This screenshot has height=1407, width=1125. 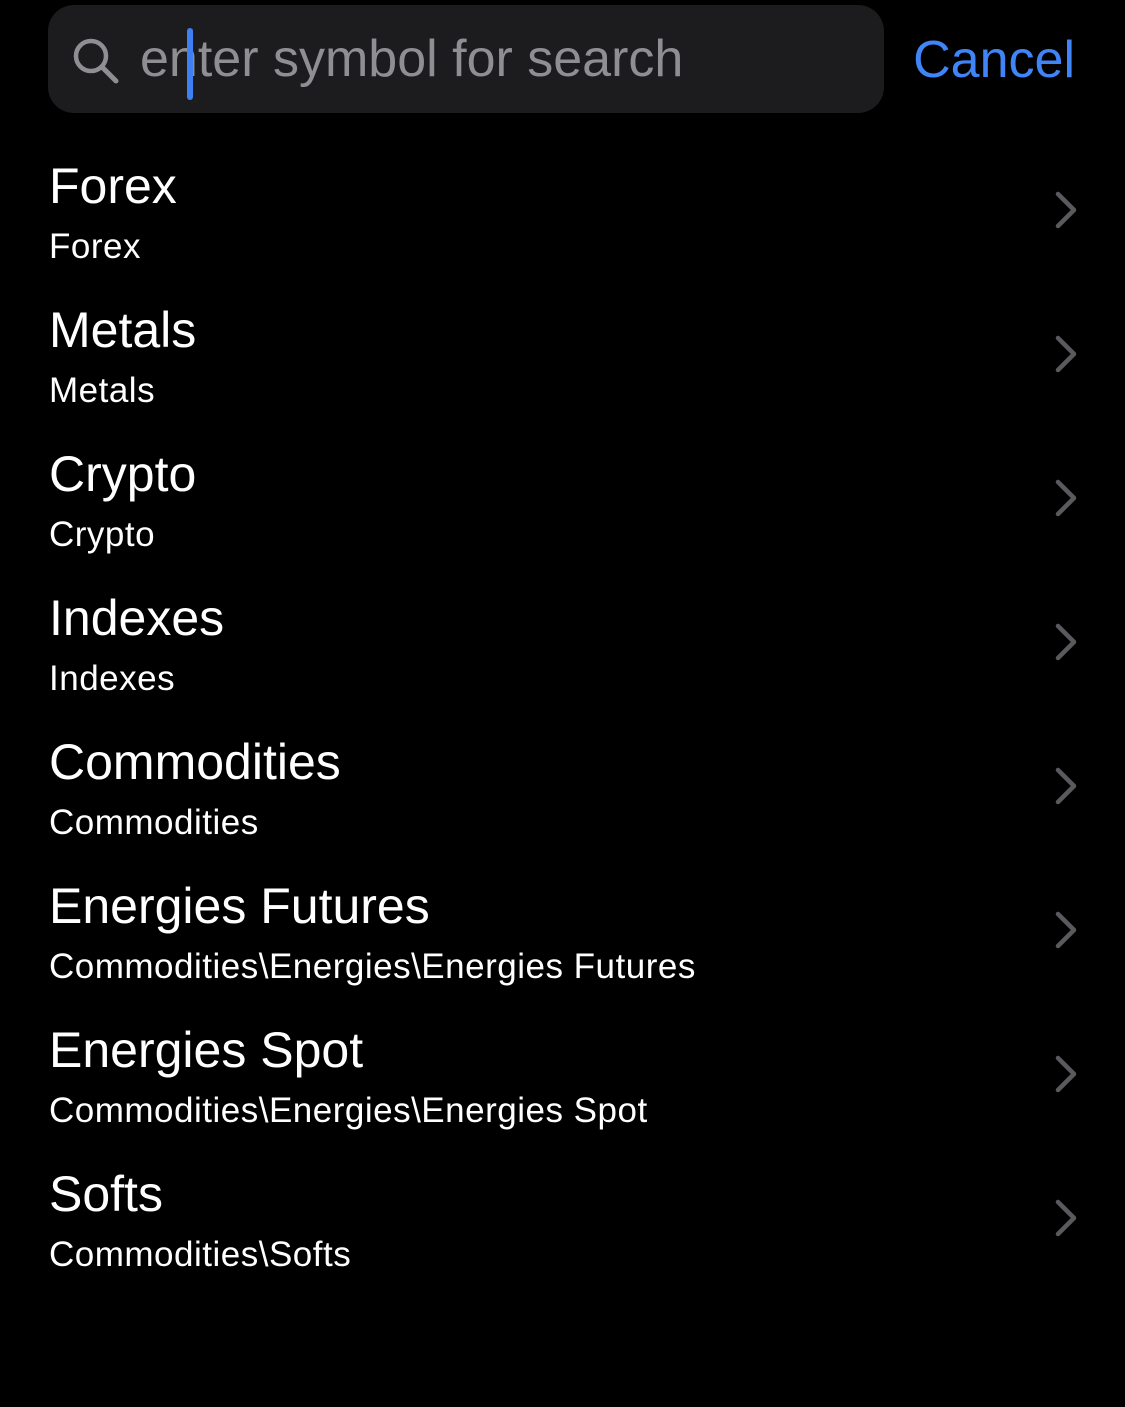 What do you see at coordinates (372, 966) in the screenshot?
I see `category-path: Commodities\Energies\Energies Futures` at bounding box center [372, 966].